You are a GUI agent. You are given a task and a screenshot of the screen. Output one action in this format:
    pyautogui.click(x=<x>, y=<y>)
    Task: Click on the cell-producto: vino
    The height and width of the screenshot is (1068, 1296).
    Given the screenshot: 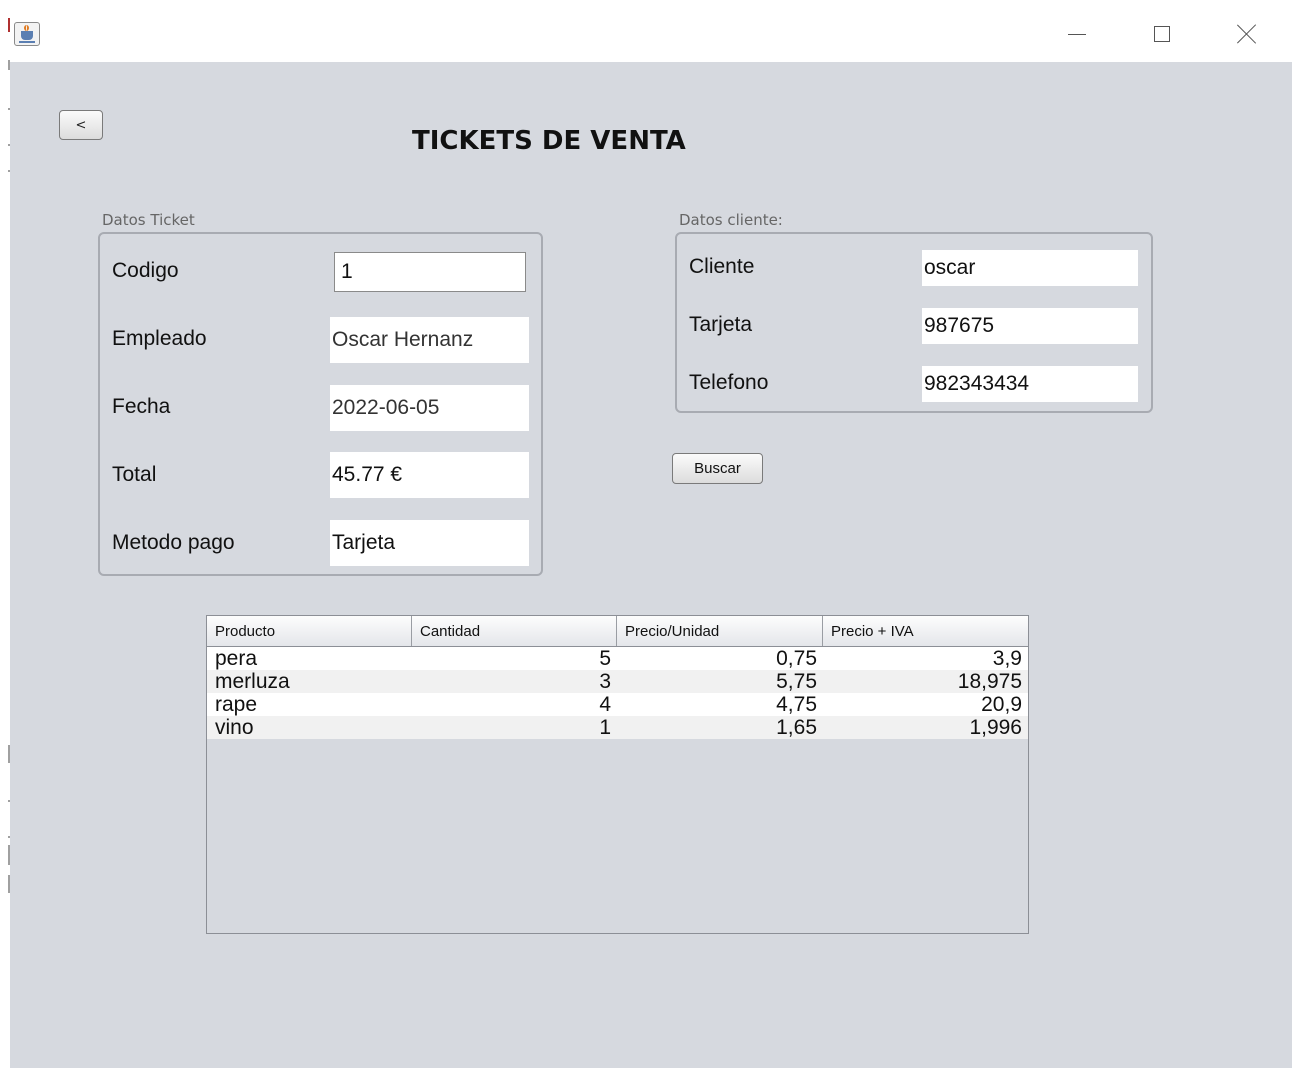 What is the action you would take?
    pyautogui.click(x=234, y=727)
    